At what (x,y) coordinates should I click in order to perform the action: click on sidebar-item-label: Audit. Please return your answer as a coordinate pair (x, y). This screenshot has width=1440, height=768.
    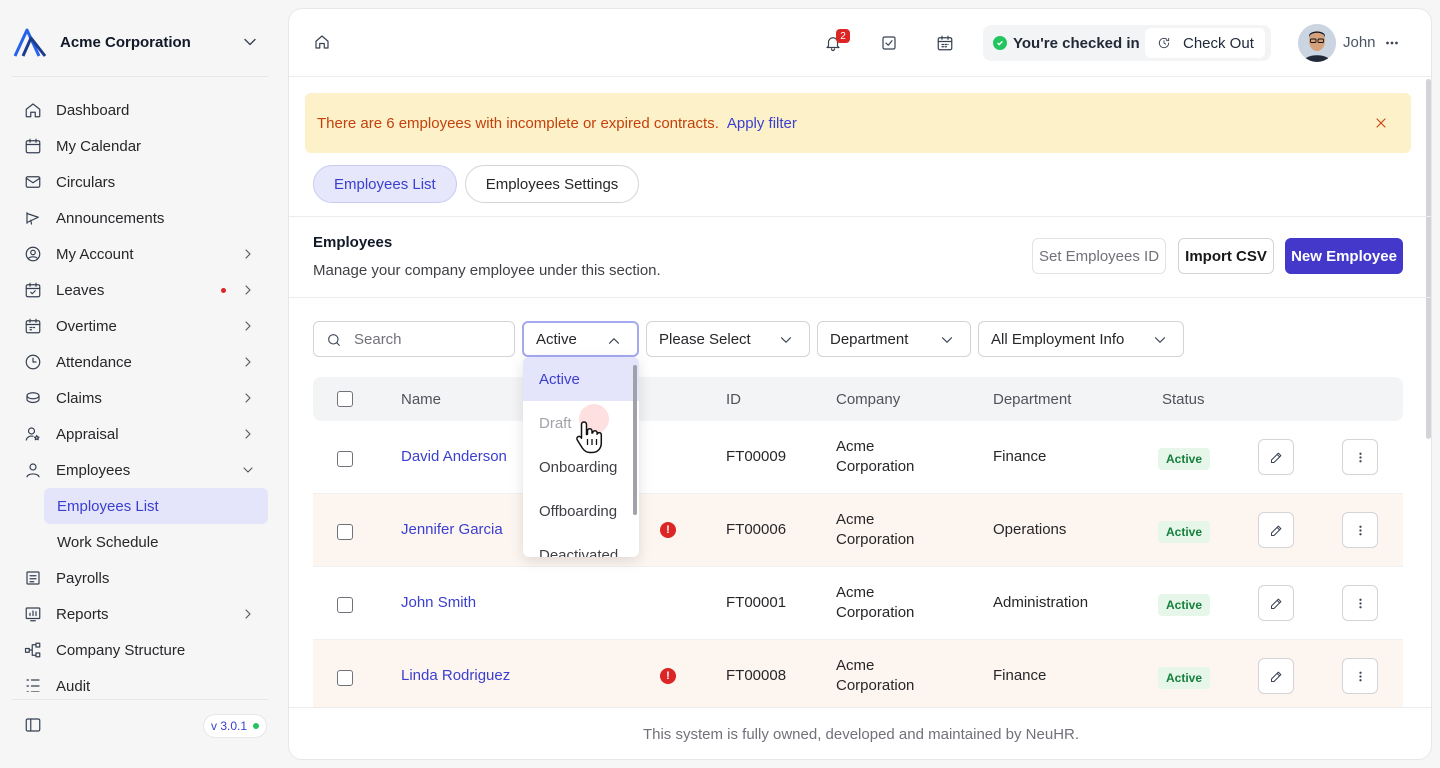
    Looking at the image, I should click on (73, 685).